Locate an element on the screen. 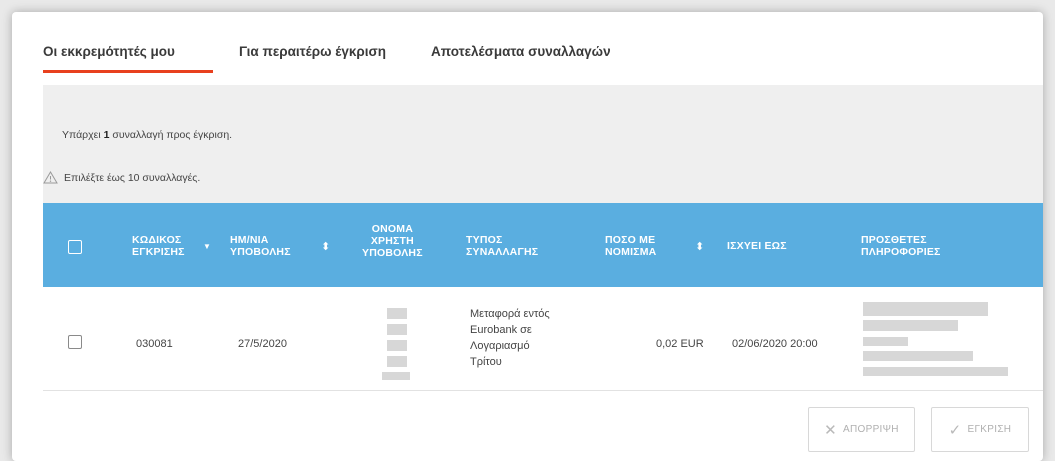 The width and height of the screenshot is (1055, 461). header-amount-currency-line2: ΝΟΜΙΣΜΑ is located at coordinates (631, 252).